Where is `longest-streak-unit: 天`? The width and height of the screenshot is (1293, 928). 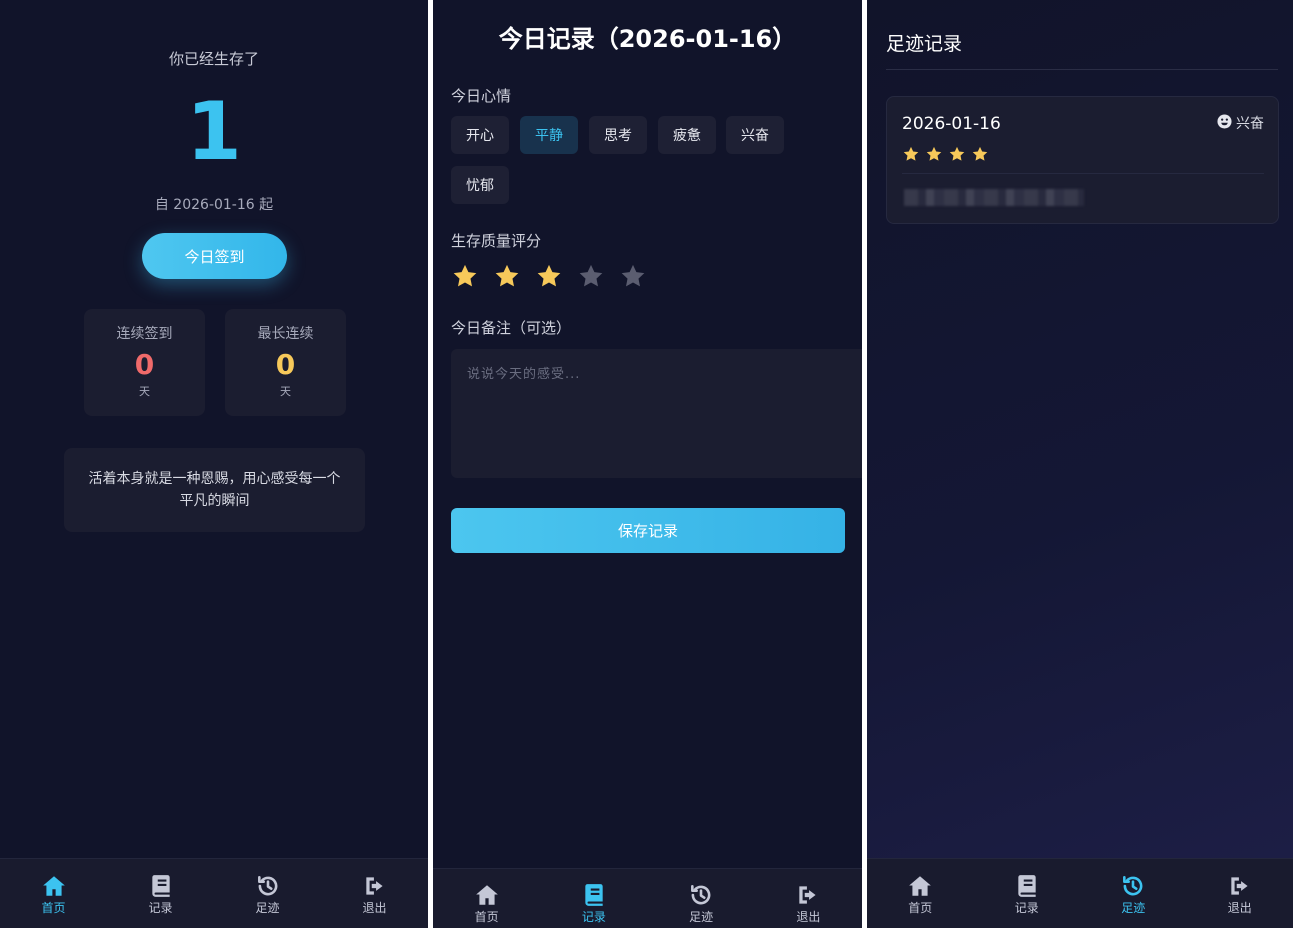 longest-streak-unit: 天 is located at coordinates (285, 391).